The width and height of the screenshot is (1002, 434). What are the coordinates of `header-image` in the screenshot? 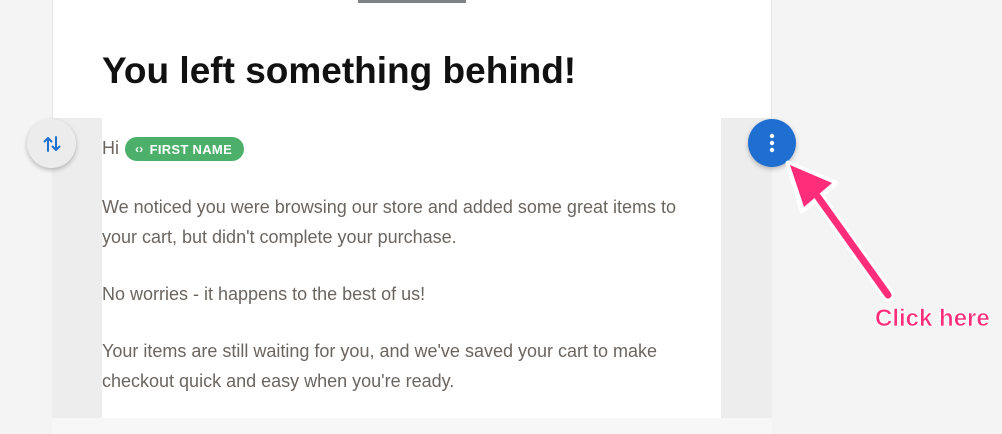 It's located at (412, 1).